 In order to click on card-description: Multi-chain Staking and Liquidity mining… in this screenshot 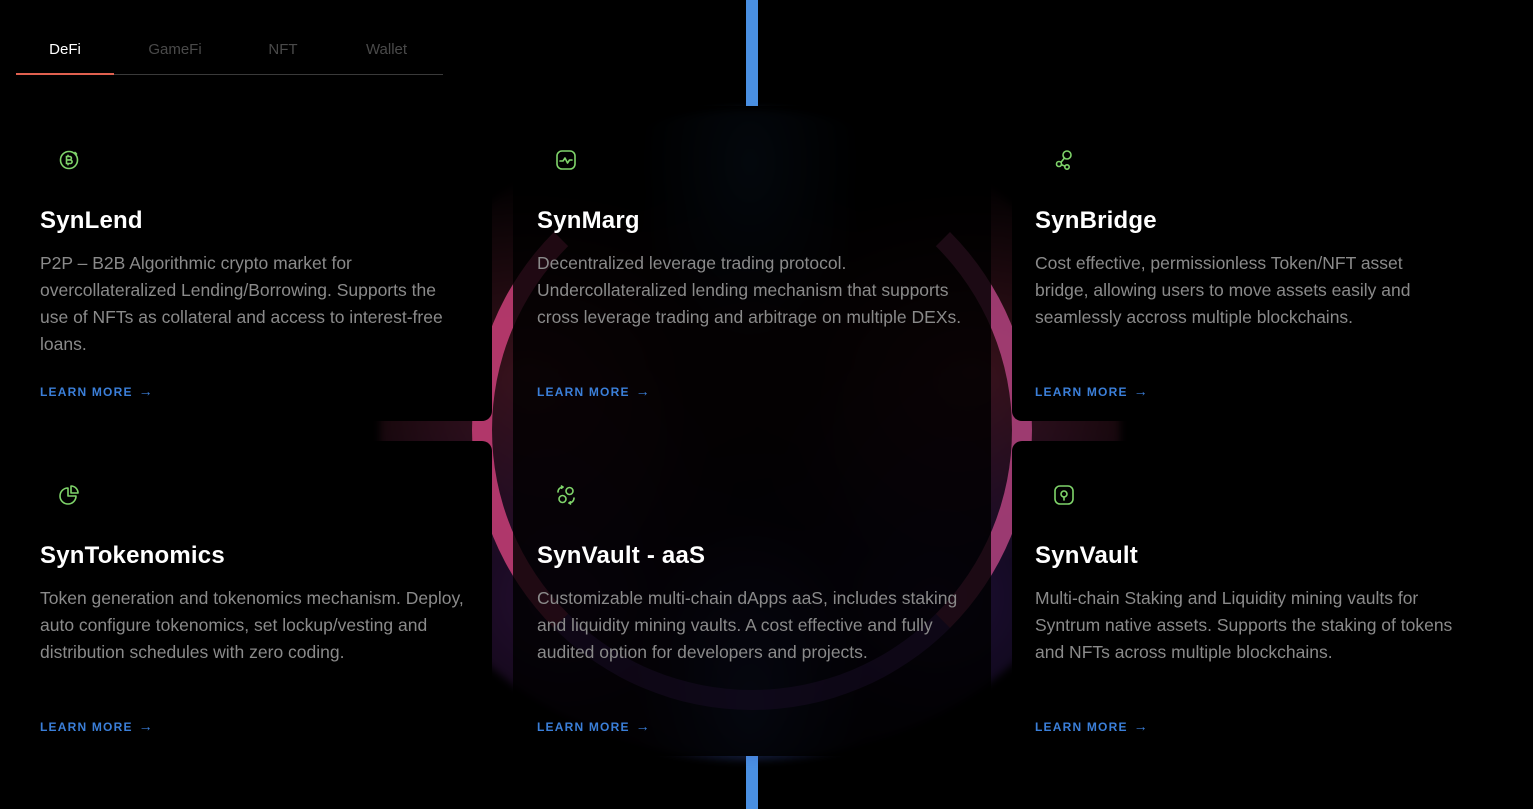, I will do `click(1244, 625)`.